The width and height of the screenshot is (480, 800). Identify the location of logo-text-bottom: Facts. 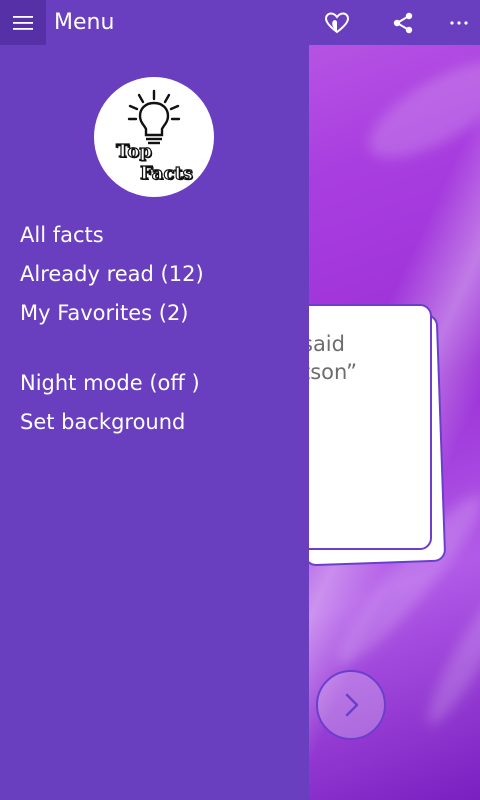
(166, 173).